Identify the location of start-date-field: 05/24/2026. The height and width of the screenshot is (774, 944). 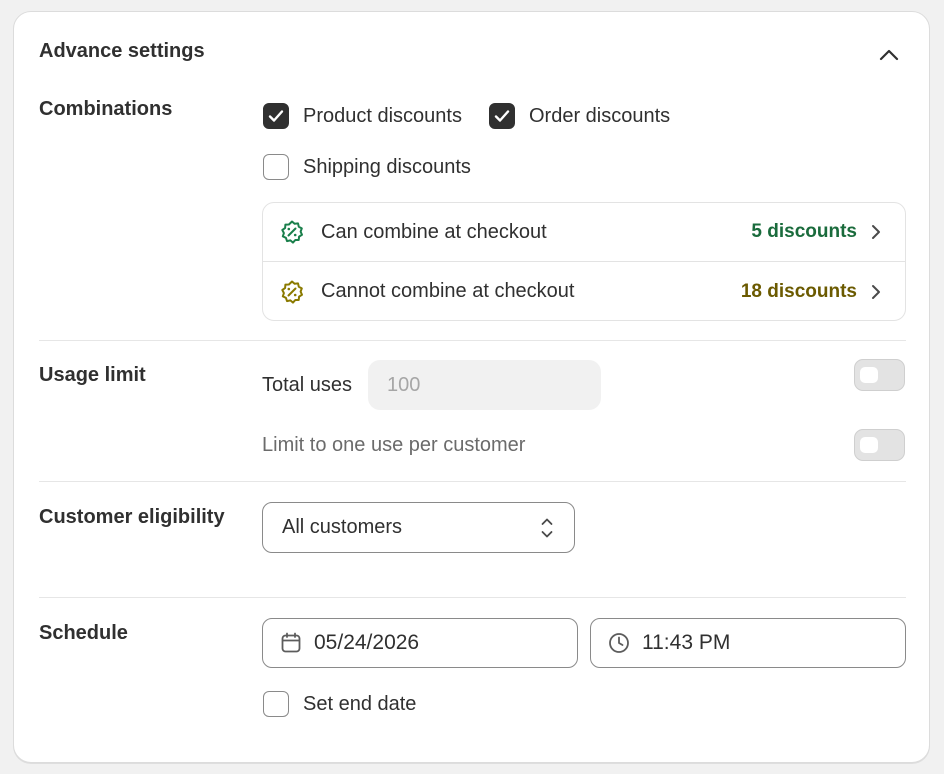
(420, 643).